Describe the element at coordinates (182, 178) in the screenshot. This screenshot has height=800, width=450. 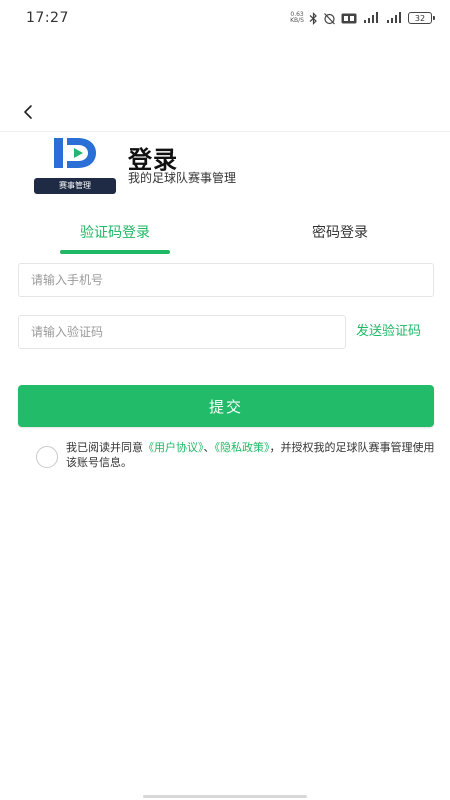
I see `page-subtitle: 我的足球队赛事管理` at that location.